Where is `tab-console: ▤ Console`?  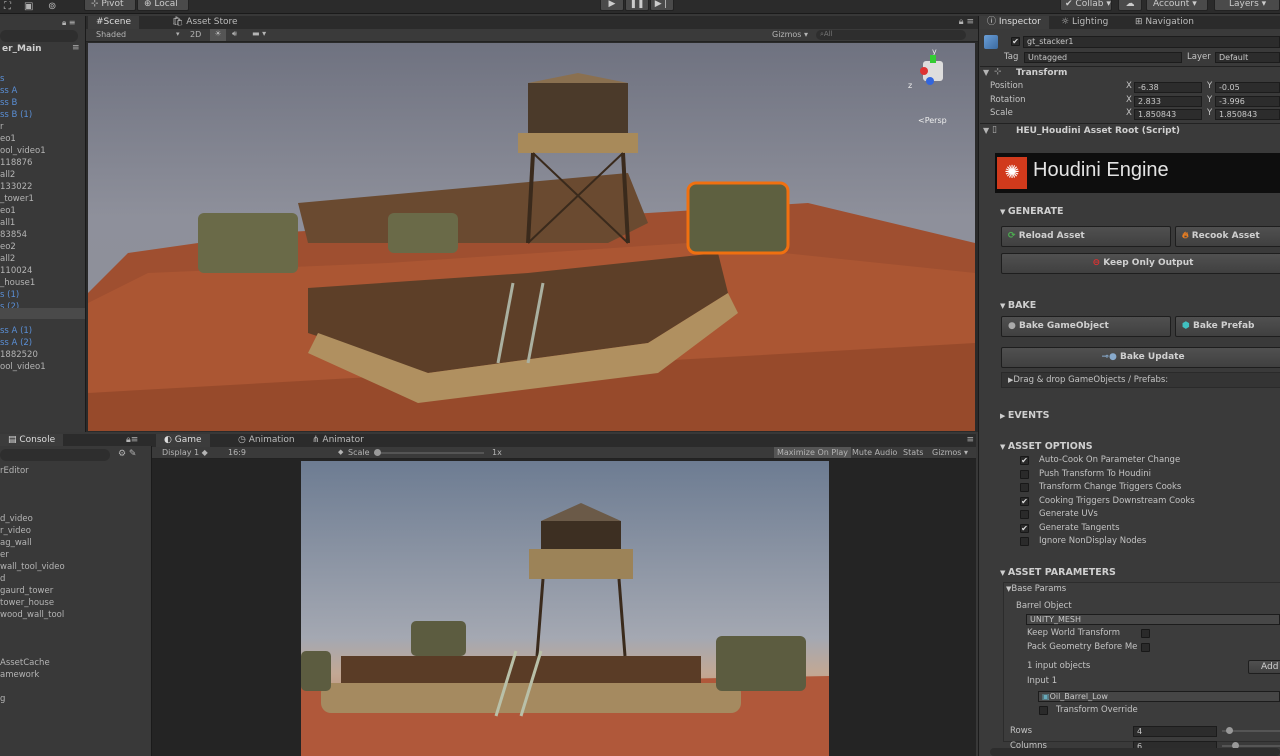 tab-console: ▤ Console is located at coordinates (32, 440).